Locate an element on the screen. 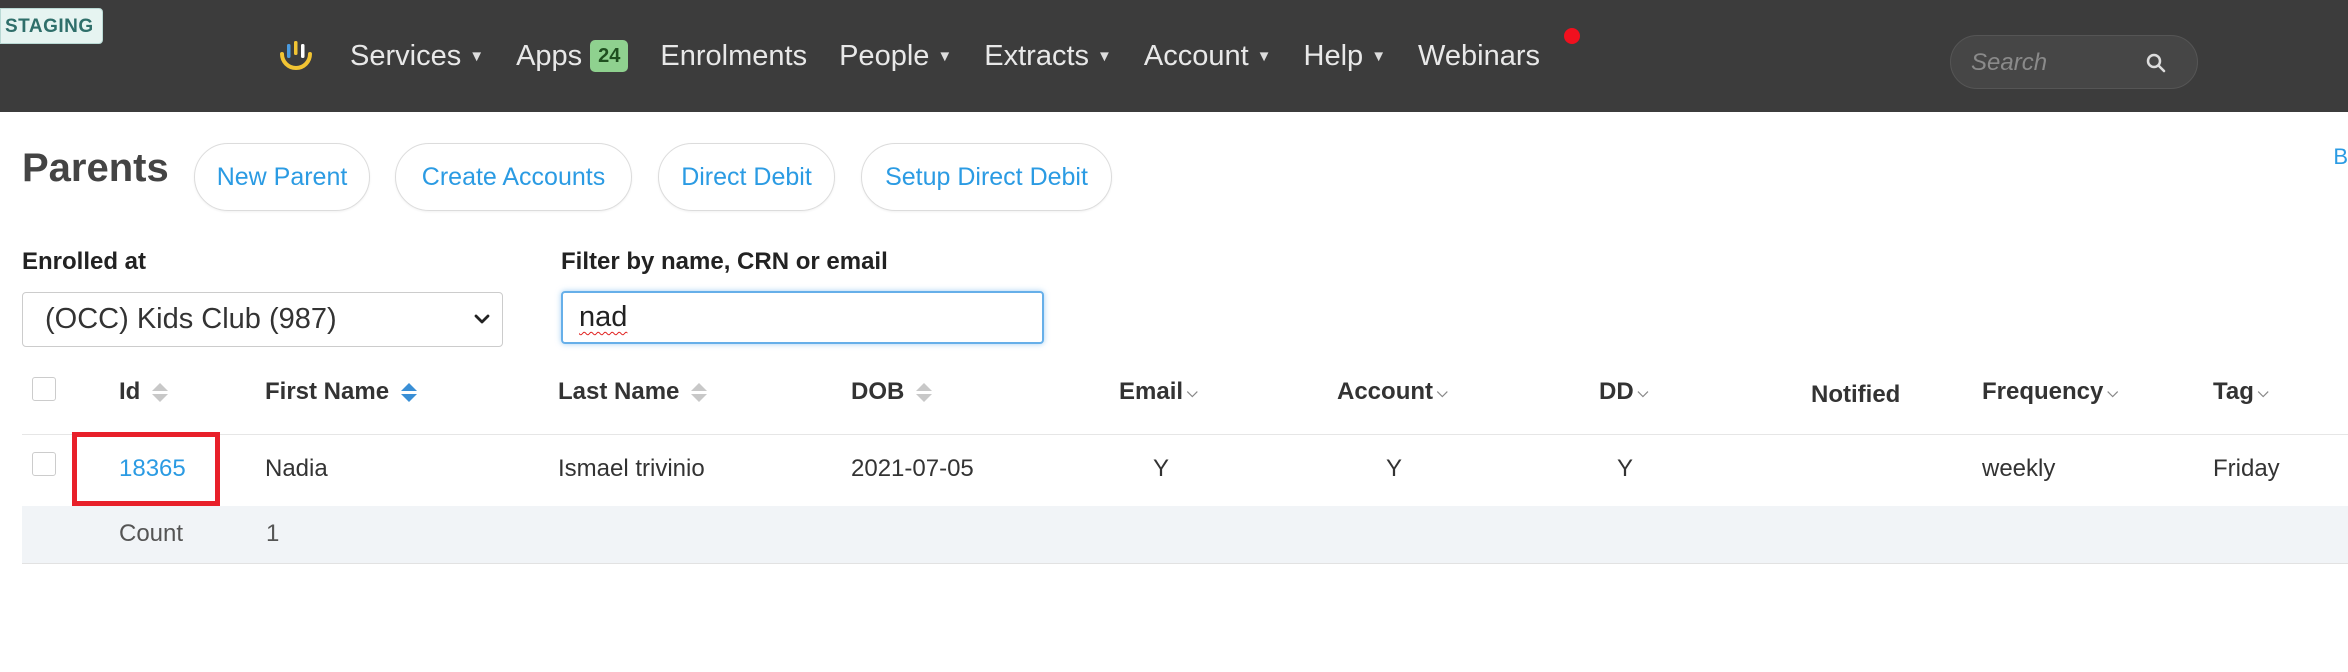 The height and width of the screenshot is (672, 2348). header-divider is located at coordinates (1185, 434).